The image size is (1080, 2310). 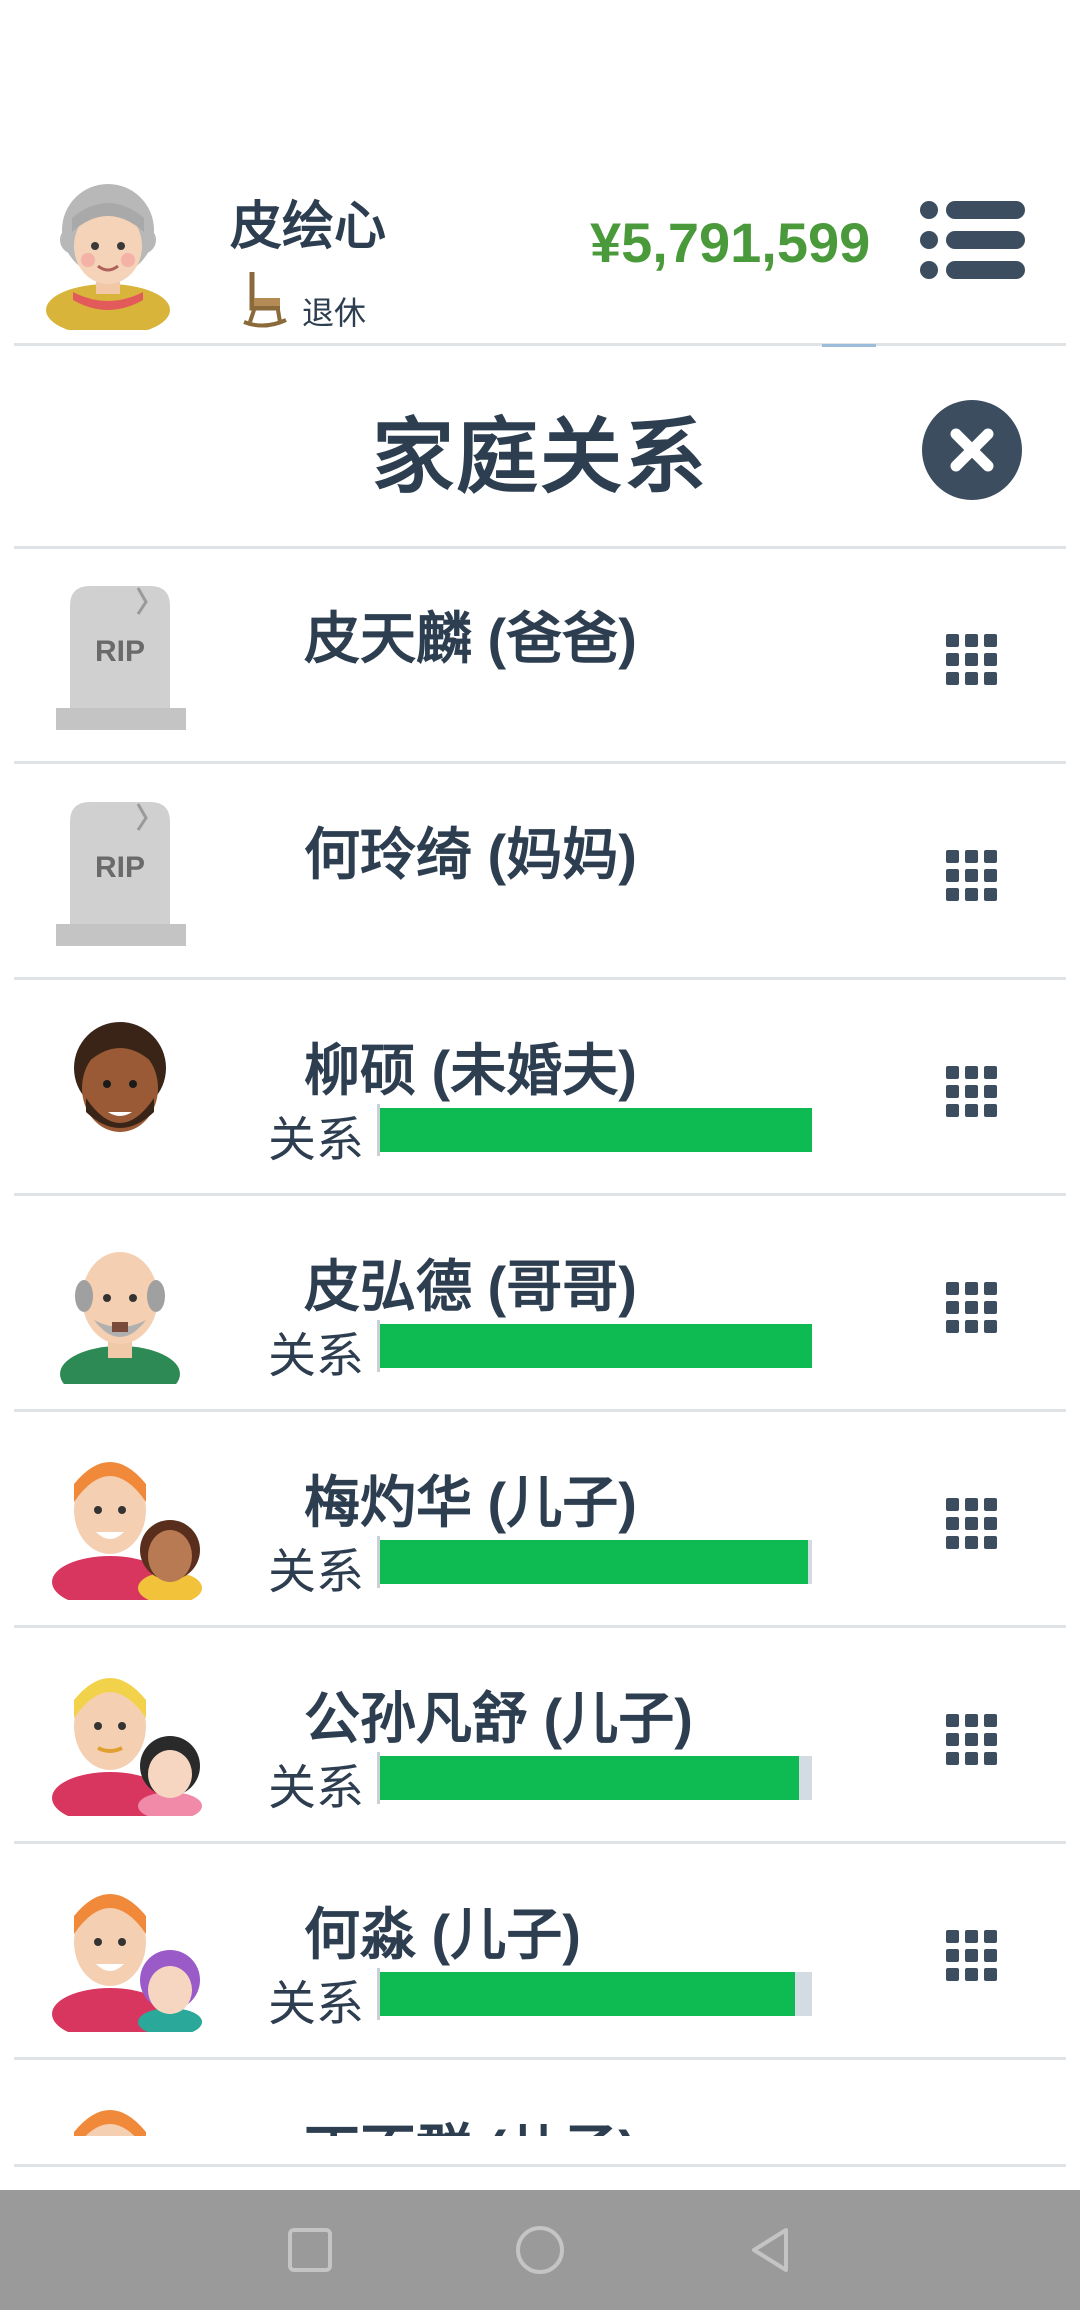 What do you see at coordinates (470, 638) in the screenshot?
I see `relative-name: 皮天麟 (爸爸)` at bounding box center [470, 638].